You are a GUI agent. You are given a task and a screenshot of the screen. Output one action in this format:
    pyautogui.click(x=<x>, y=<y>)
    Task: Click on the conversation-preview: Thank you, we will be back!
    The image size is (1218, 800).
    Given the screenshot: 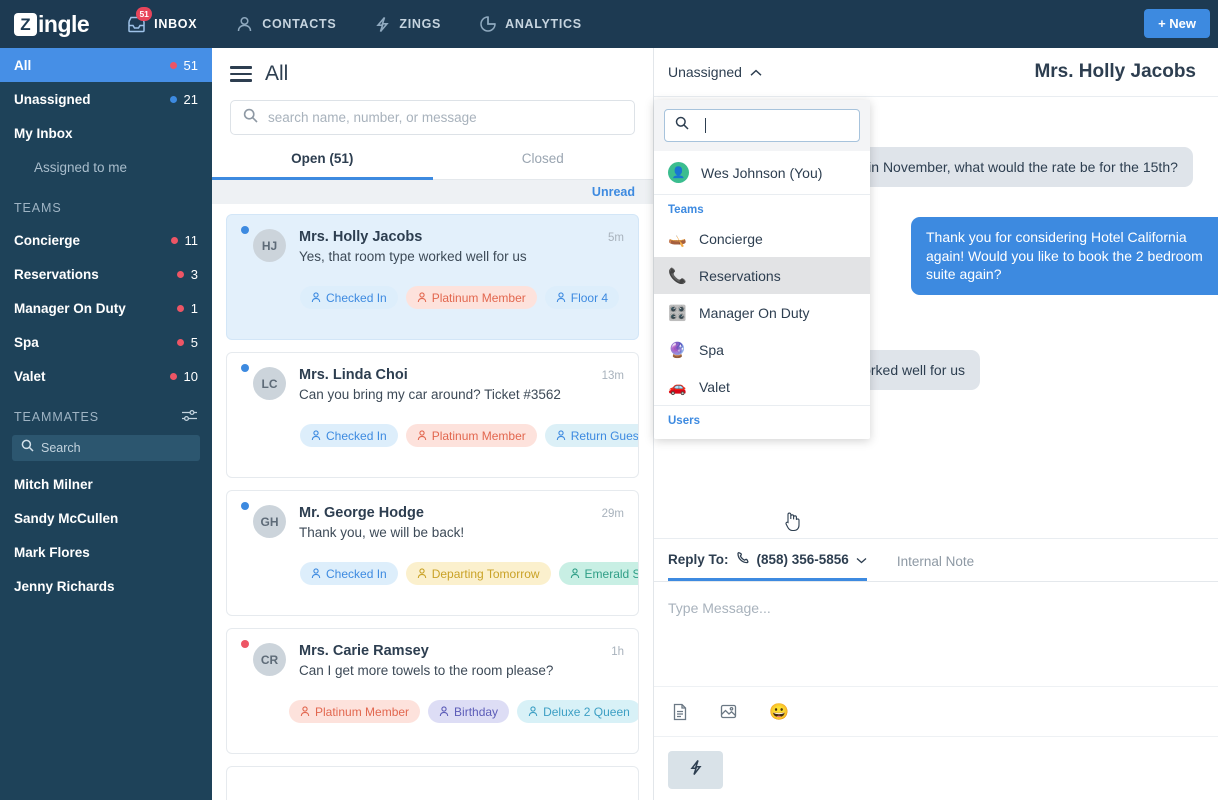 What is the action you would take?
    pyautogui.click(x=382, y=532)
    